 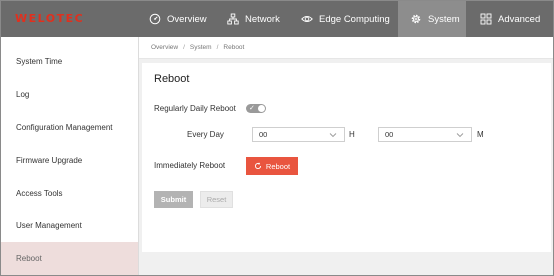 What do you see at coordinates (164, 47) in the screenshot?
I see `breadcrumb-item-overview: Overview` at bounding box center [164, 47].